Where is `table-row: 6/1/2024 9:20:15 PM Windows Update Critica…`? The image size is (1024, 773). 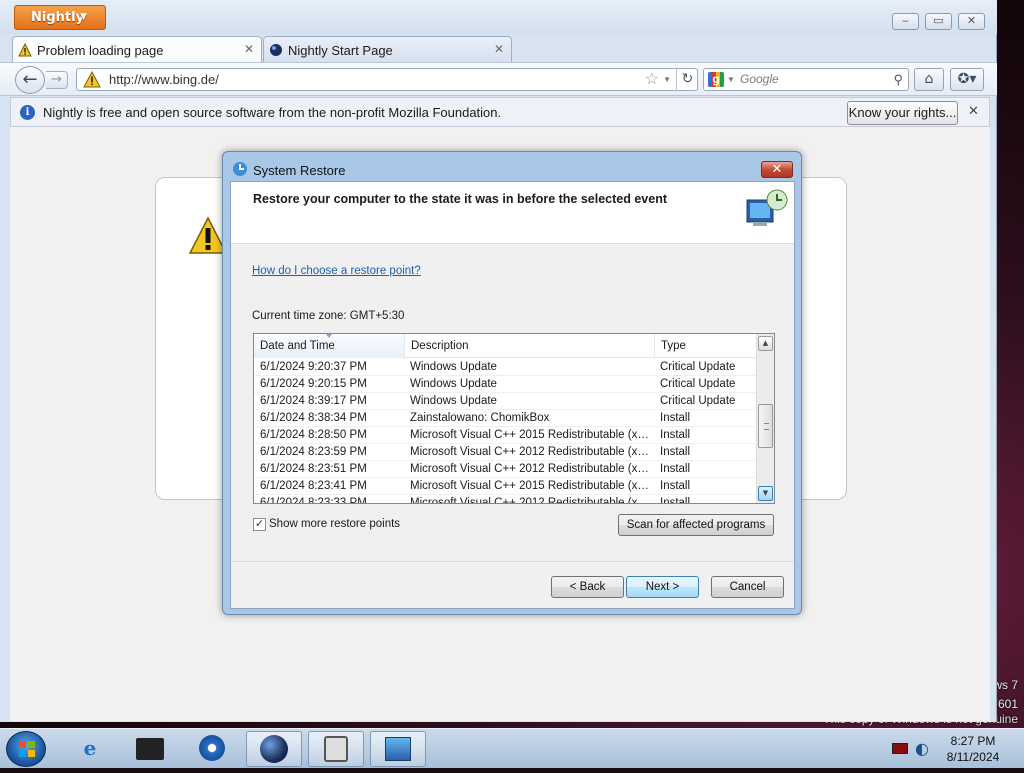
table-row: 6/1/2024 9:20:15 PM Windows Update Critica… is located at coordinates (505, 384).